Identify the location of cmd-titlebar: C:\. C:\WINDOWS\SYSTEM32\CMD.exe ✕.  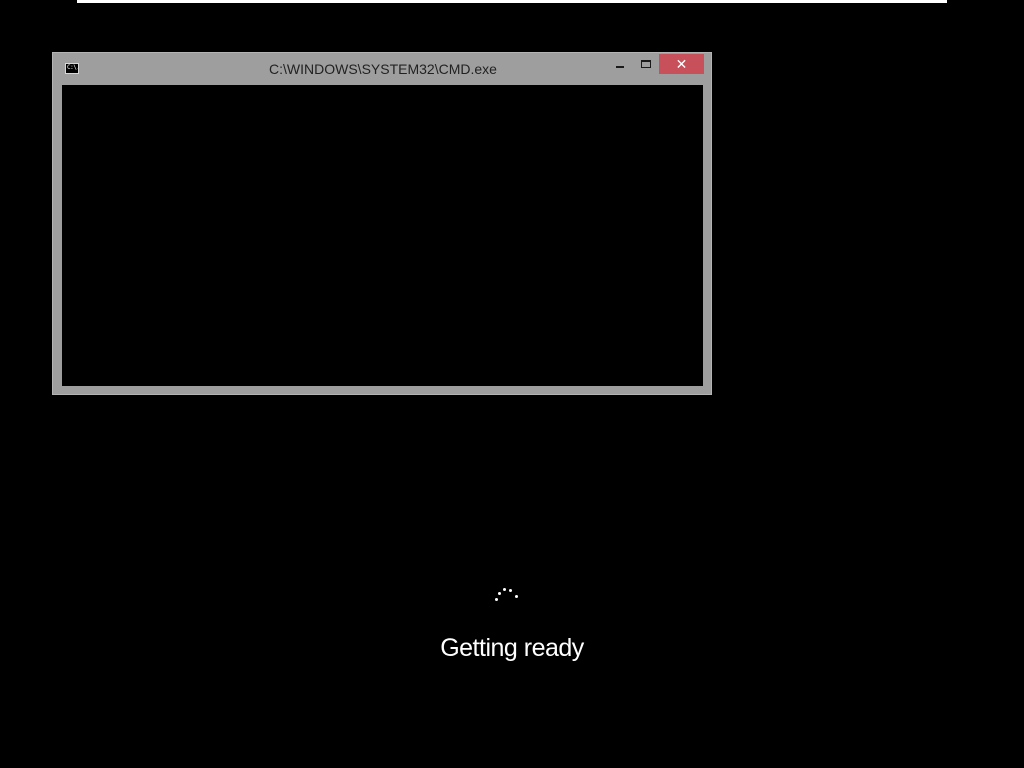
(382, 69).